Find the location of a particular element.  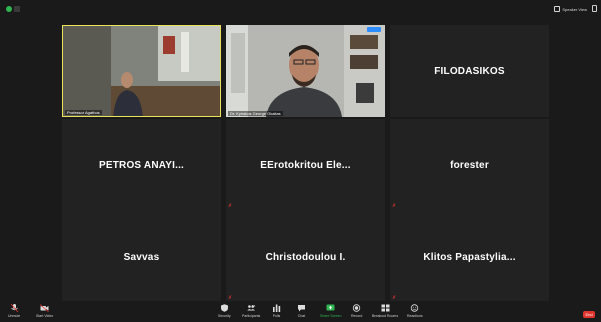

start-video-button: Start Video is located at coordinates (44, 312).